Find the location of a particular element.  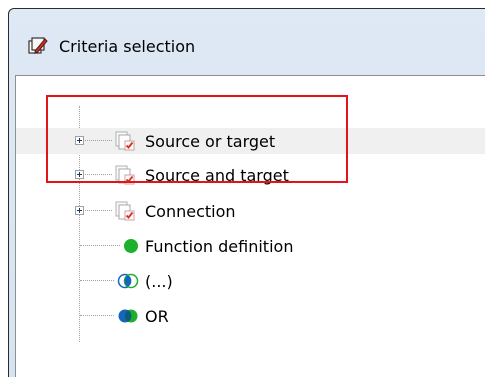

window-title: Criteria selection is located at coordinates (127, 46).